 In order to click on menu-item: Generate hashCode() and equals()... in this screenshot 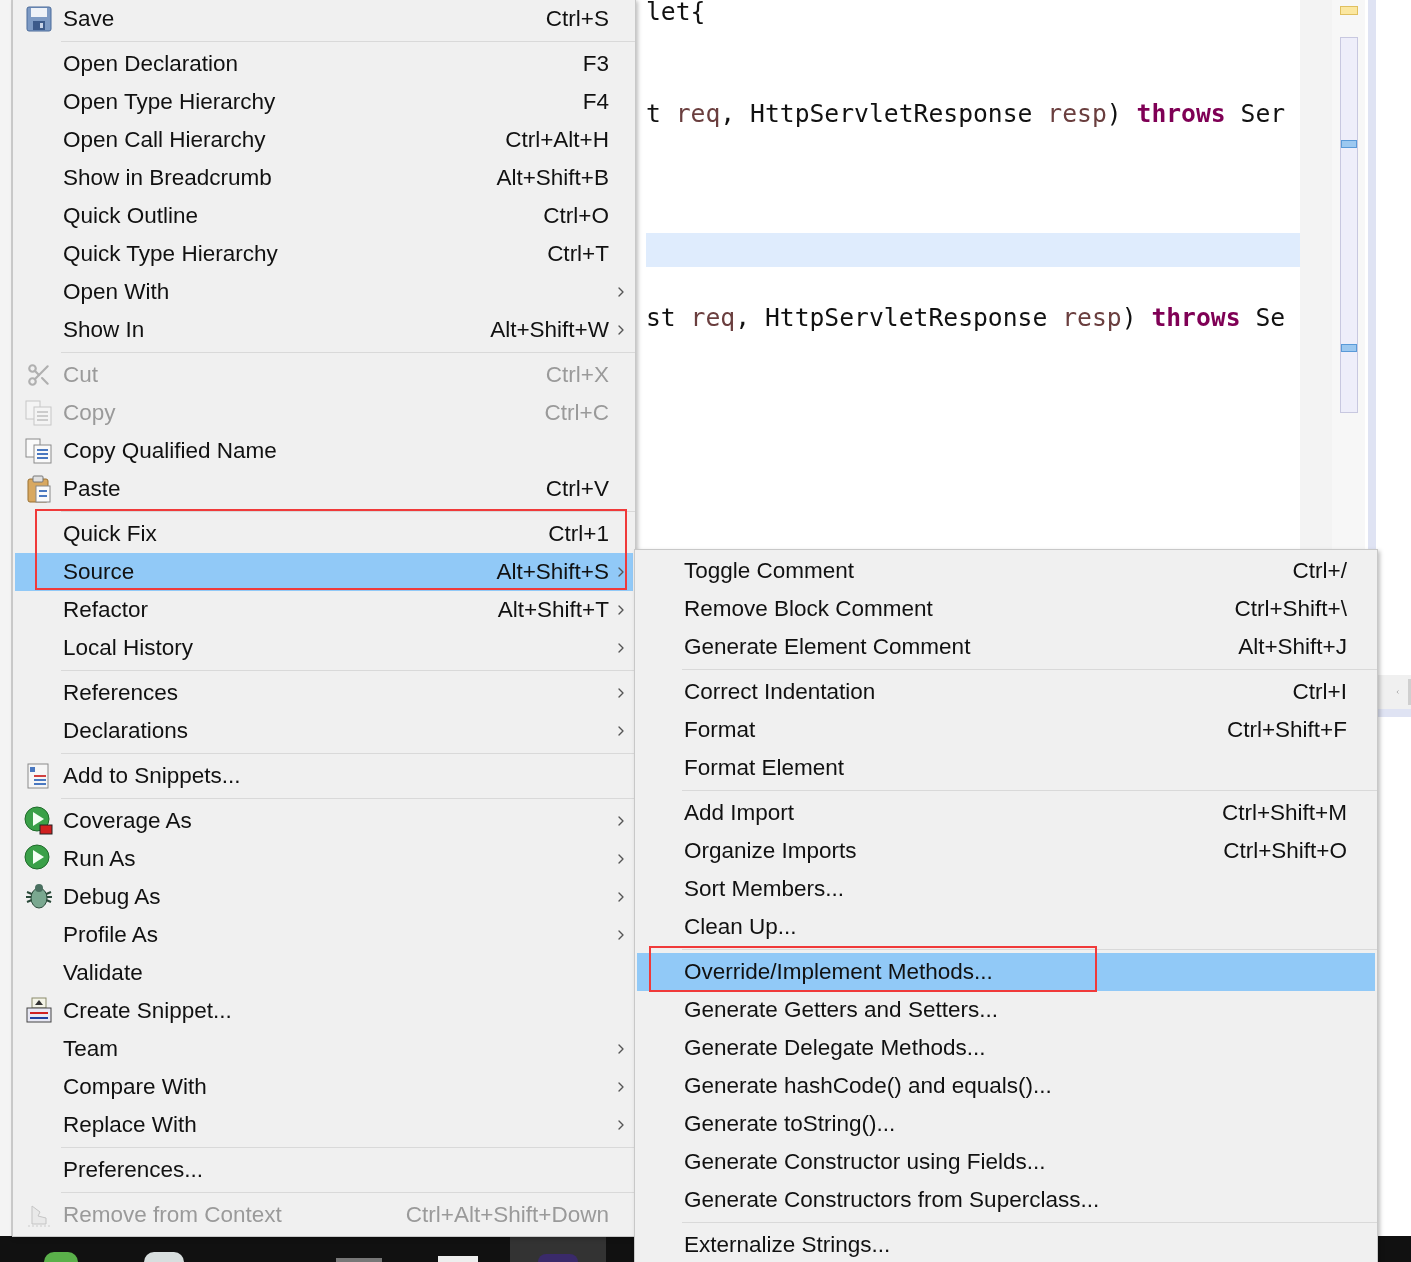, I will do `click(1006, 1086)`.